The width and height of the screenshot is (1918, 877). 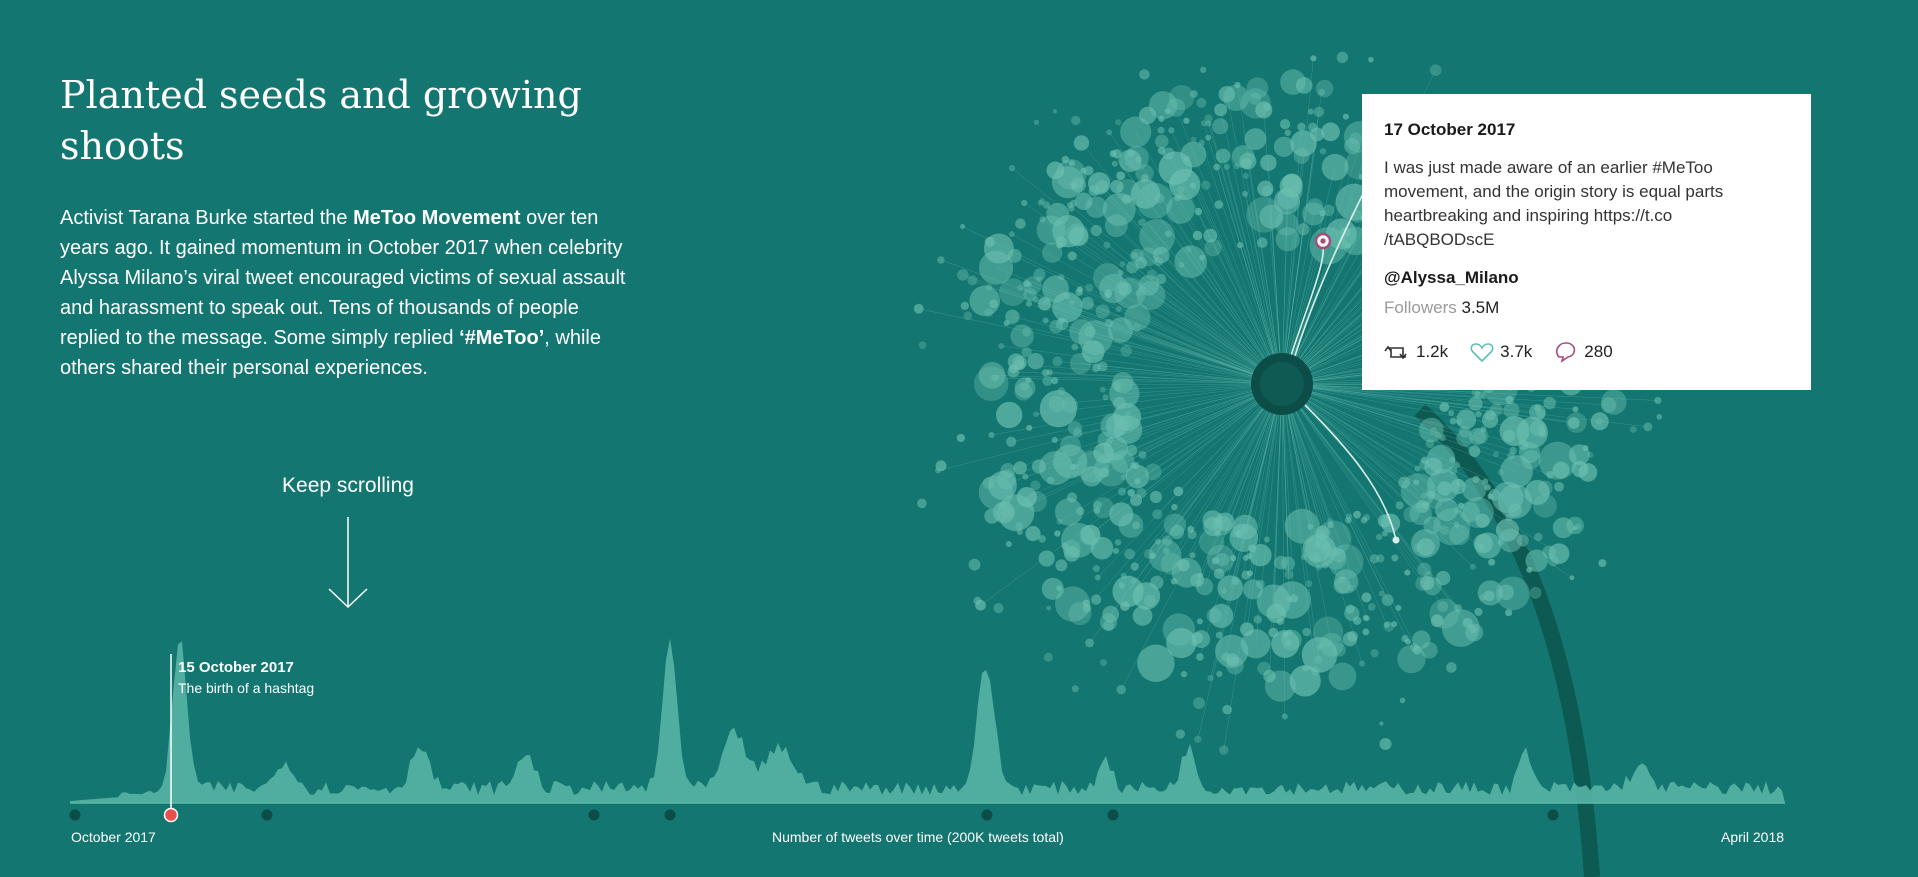 What do you see at coordinates (1482, 353) in the screenshot?
I see `heart-icon` at bounding box center [1482, 353].